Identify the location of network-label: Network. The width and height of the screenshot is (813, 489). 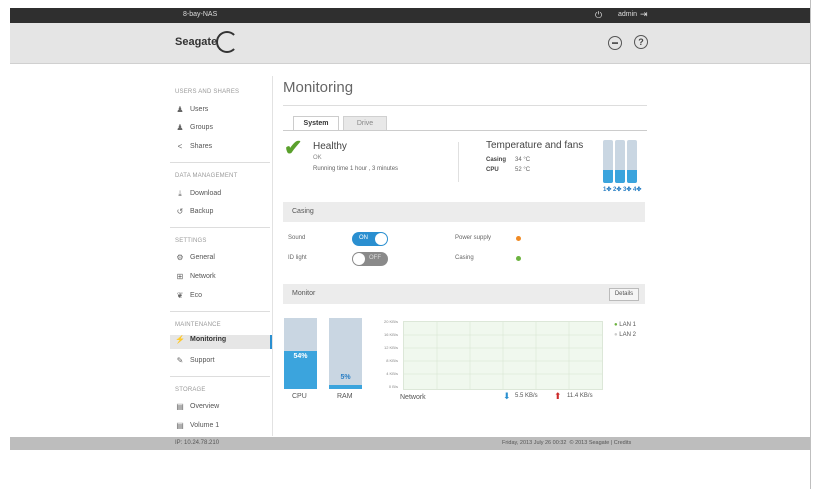
(413, 397).